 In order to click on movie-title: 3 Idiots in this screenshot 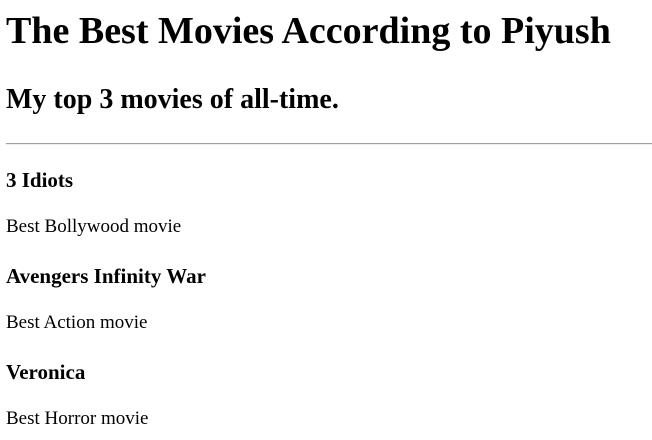, I will do `click(40, 180)`.